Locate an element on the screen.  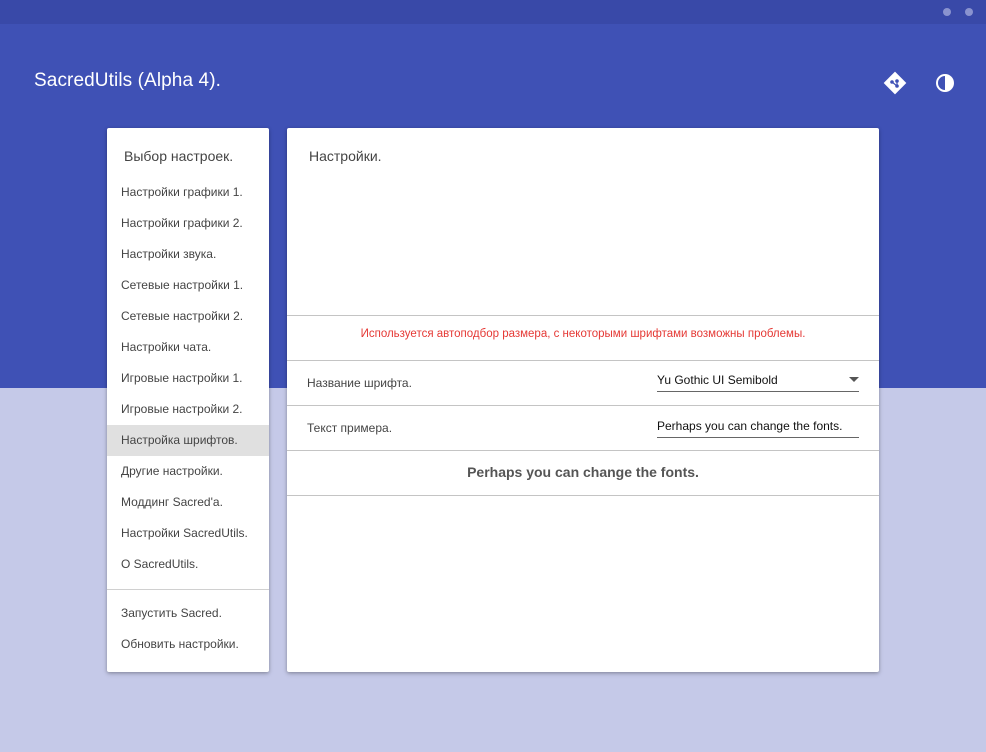
nav-divider is located at coordinates (188, 589).